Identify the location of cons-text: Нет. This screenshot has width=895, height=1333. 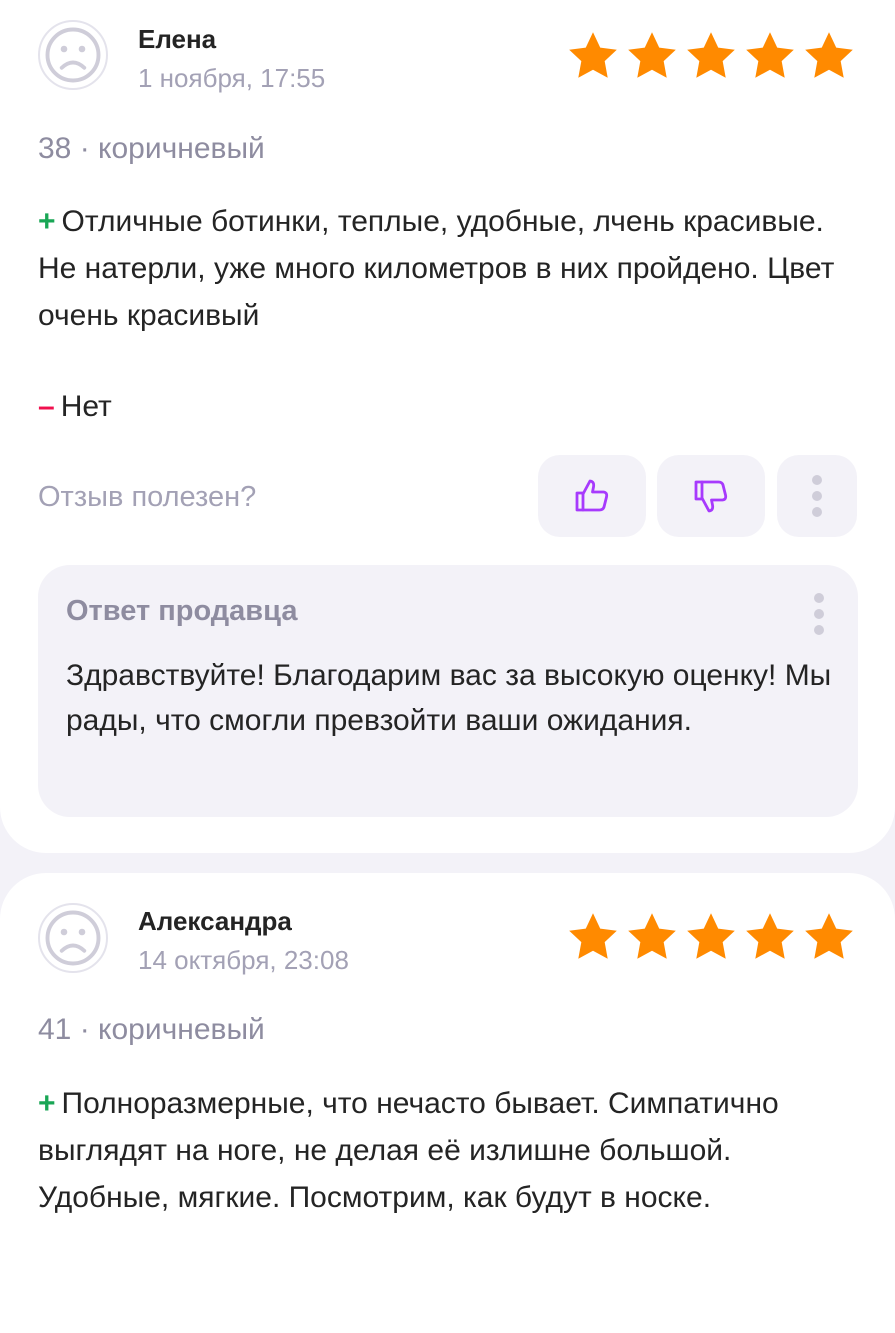
(86, 406).